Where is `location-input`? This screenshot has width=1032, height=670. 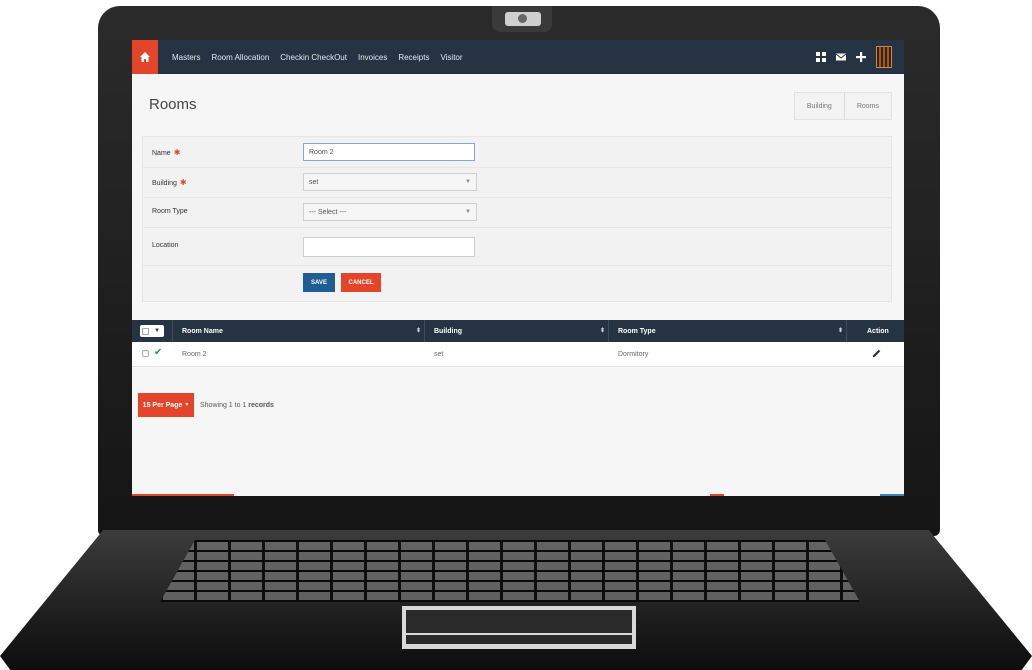 location-input is located at coordinates (389, 247).